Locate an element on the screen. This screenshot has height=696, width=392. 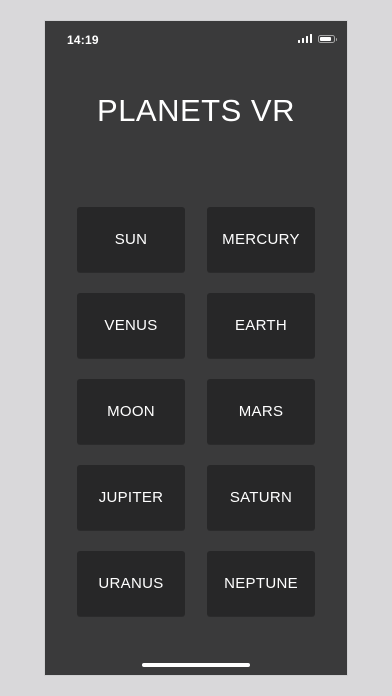
status-bar: 14:19 is located at coordinates (196, 40).